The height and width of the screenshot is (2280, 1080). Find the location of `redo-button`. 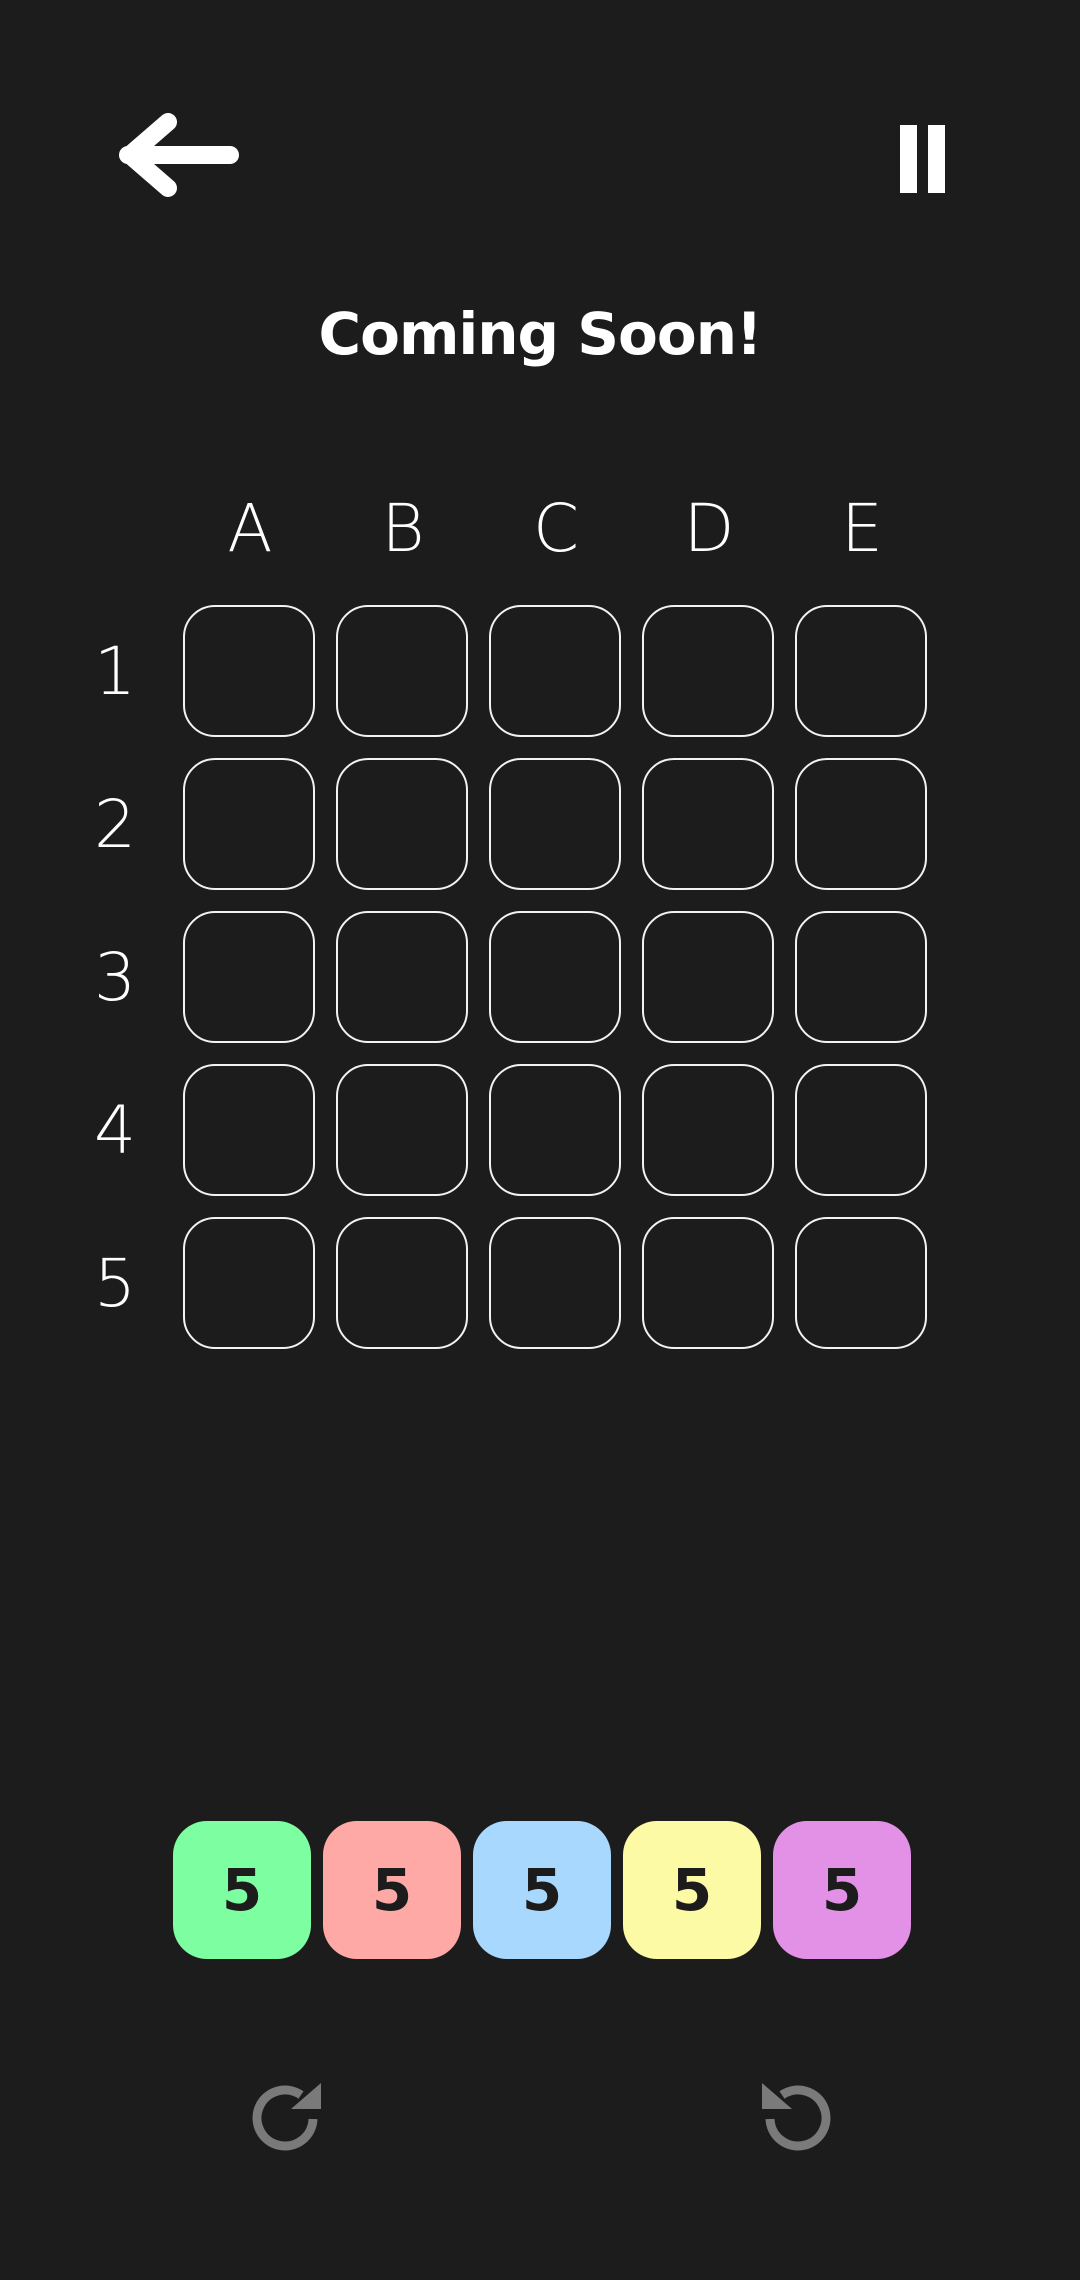

redo-button is located at coordinates (287, 2119).